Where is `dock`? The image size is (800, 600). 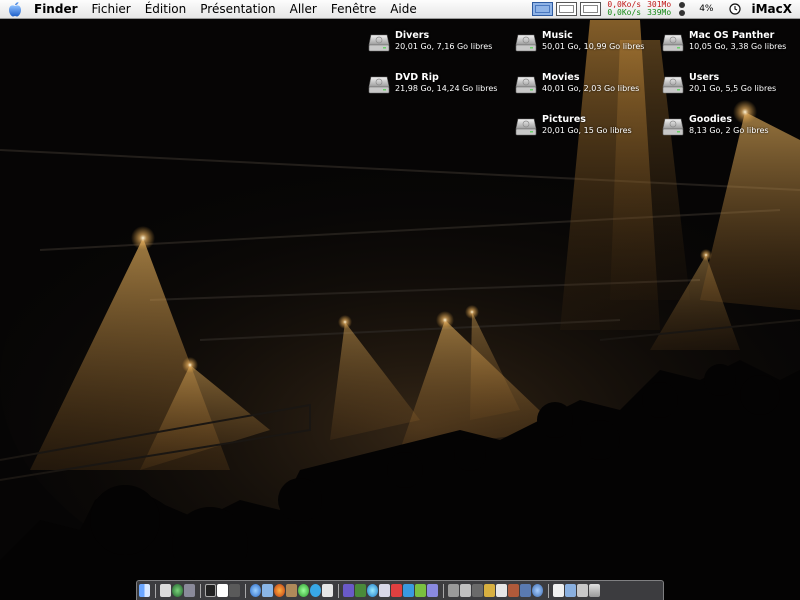
dock is located at coordinates (400, 590).